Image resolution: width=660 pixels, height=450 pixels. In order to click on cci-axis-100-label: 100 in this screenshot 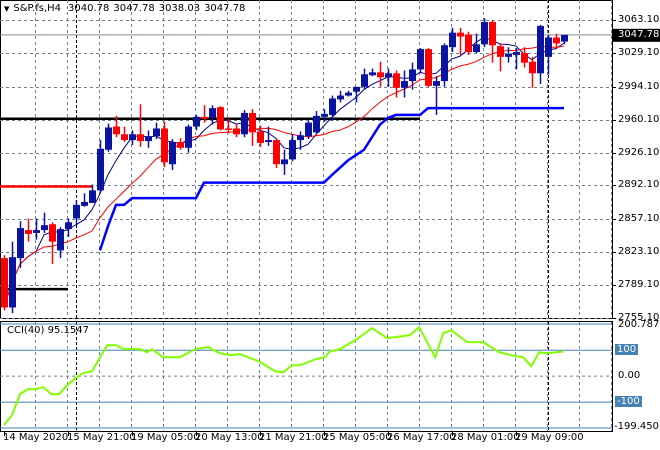, I will do `click(627, 350)`.